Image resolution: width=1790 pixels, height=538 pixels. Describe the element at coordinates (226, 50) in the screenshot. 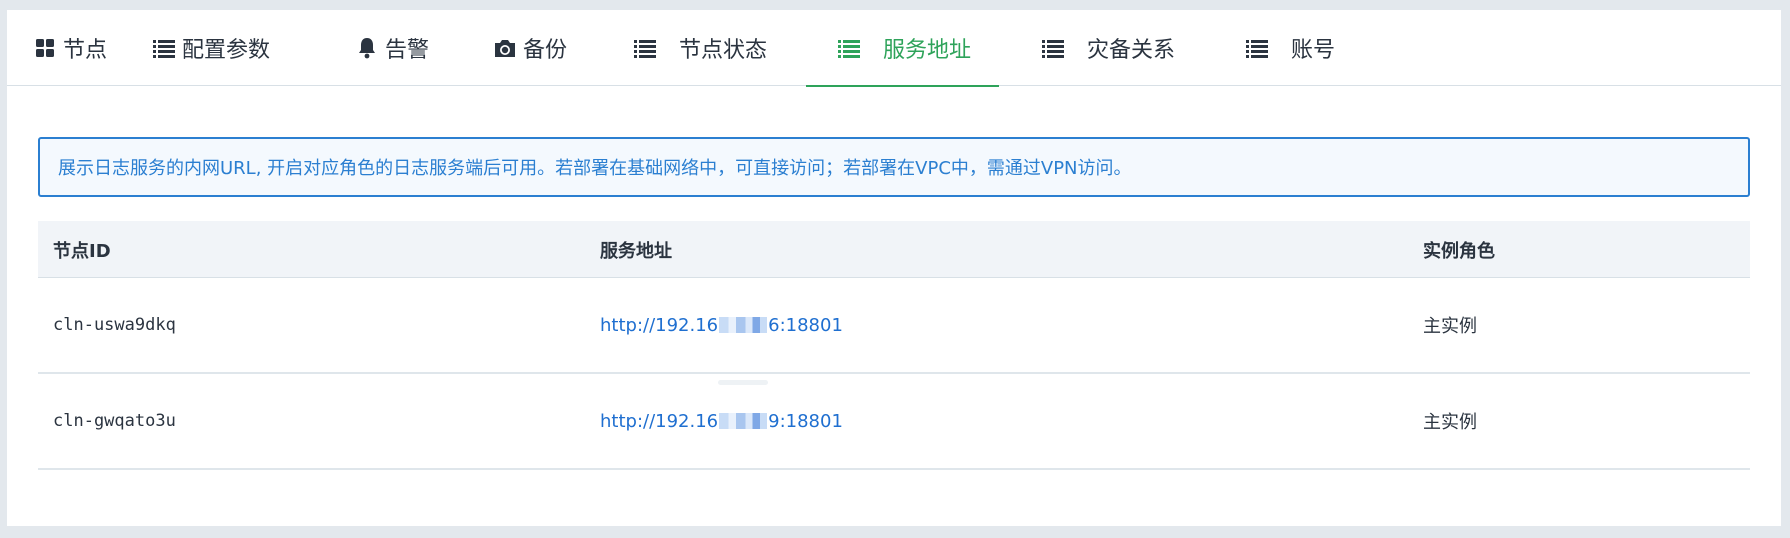

I see `tab-label: 配置参数` at that location.